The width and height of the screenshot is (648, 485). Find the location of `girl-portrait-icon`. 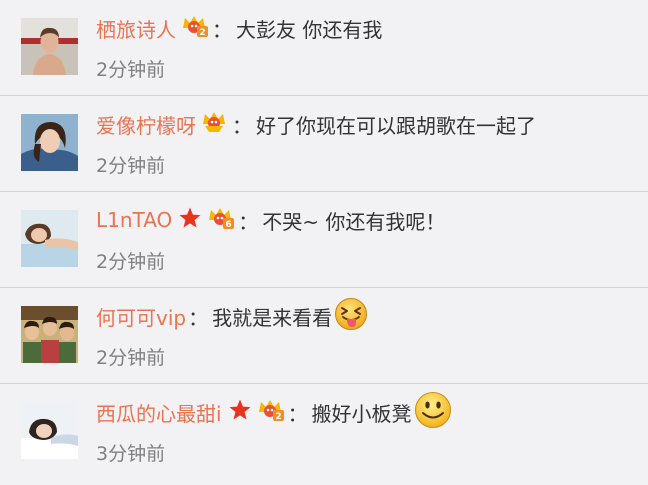

girl-portrait-icon is located at coordinates (49, 142).